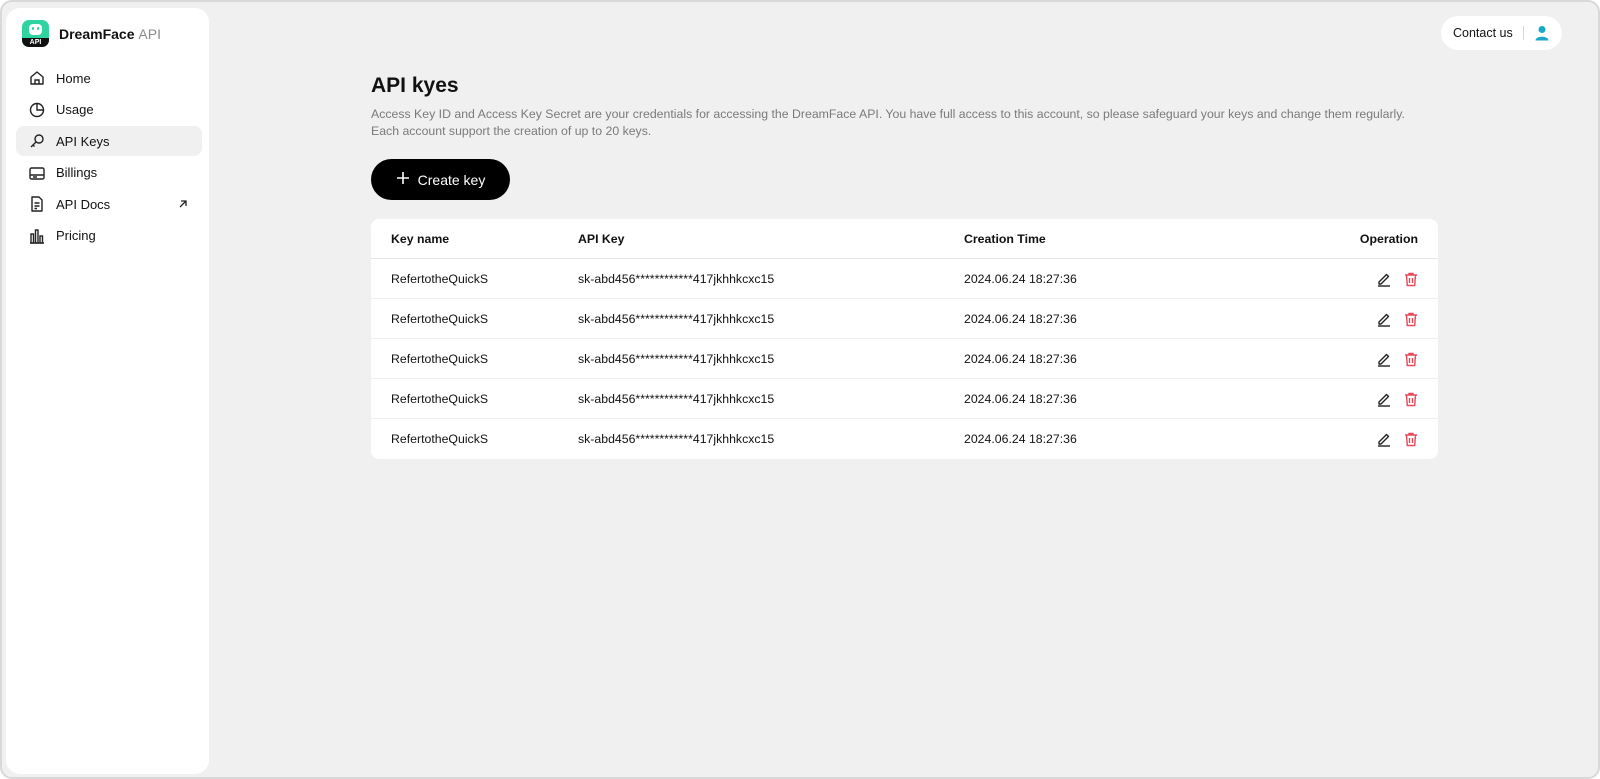  Describe the element at coordinates (97, 33) in the screenshot. I see `brand-name-text: DreamFace` at that location.